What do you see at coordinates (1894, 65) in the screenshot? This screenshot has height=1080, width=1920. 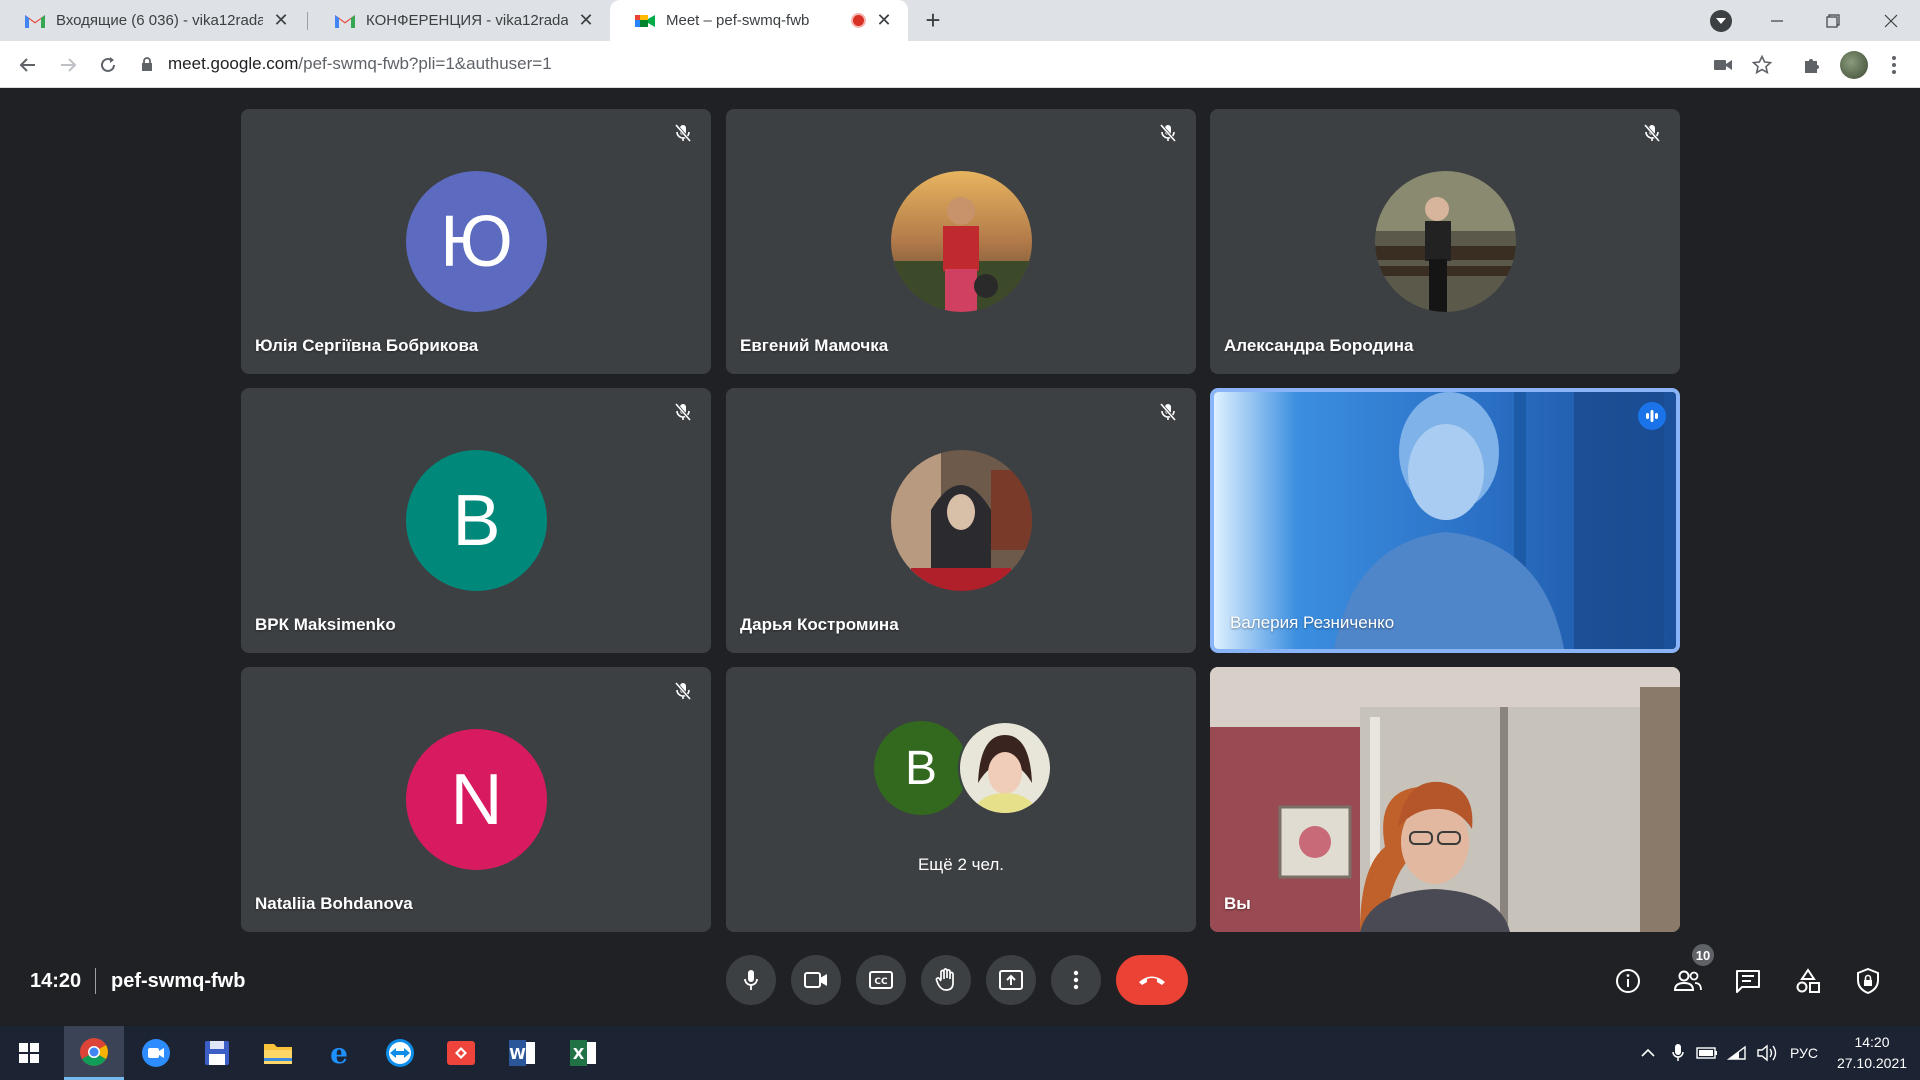 I see `browser-menu-icon` at bounding box center [1894, 65].